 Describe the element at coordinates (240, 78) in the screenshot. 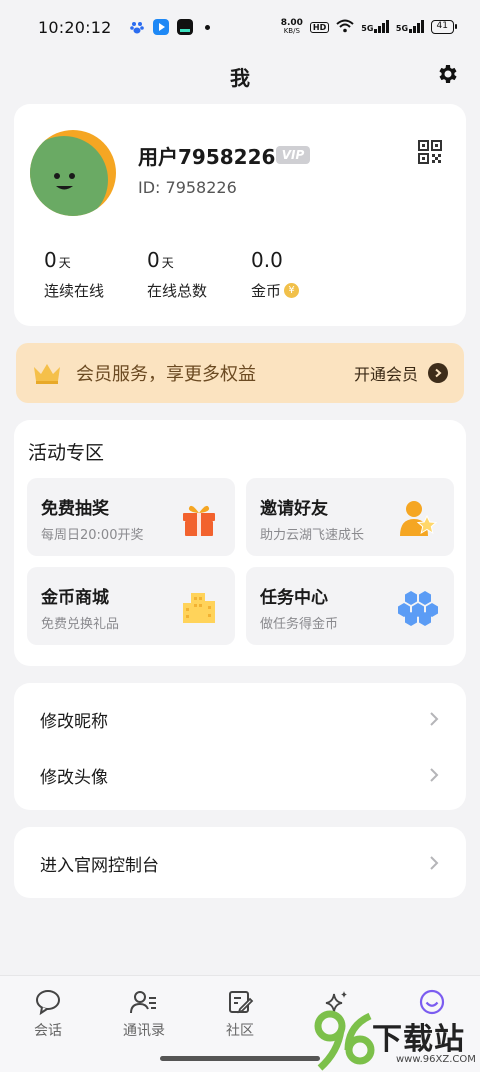

I see `page-title: 我` at that location.